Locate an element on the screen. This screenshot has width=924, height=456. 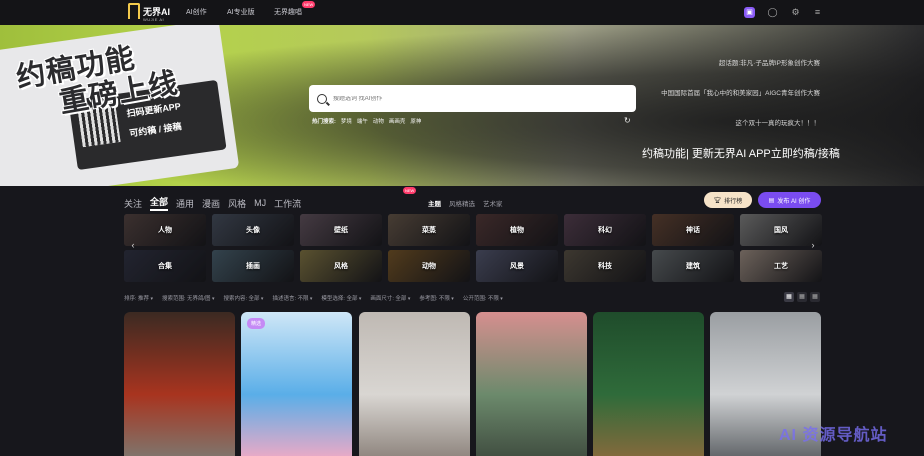
category-tile: 合集 is located at coordinates (165, 266).